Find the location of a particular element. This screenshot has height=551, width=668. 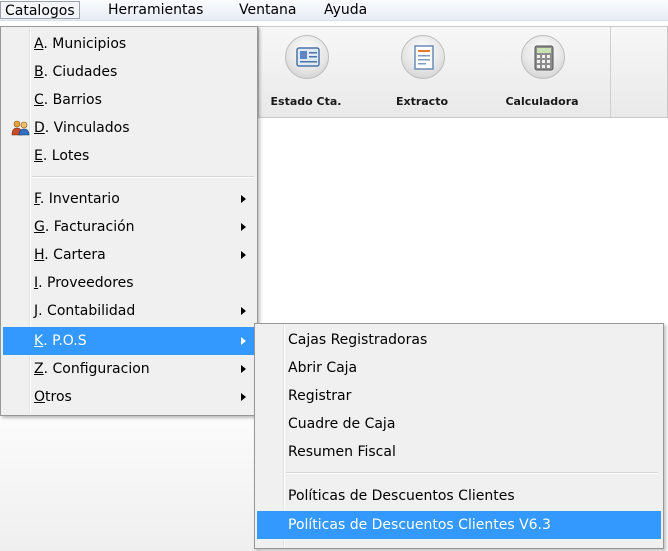

menu-herramientas: Herramientas is located at coordinates (155, 10).